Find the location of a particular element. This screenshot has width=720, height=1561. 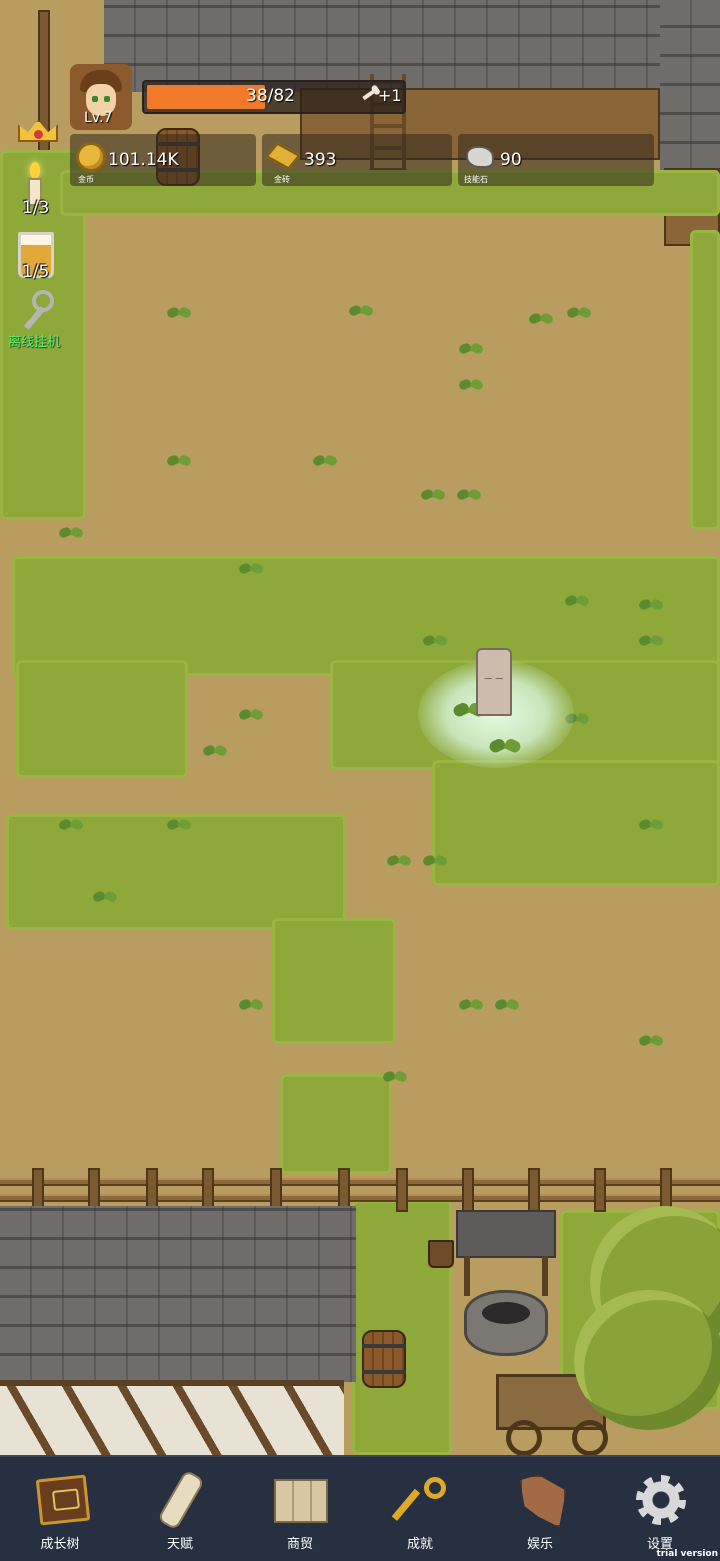

gold-coin-value: 101.14K is located at coordinates (143, 160).